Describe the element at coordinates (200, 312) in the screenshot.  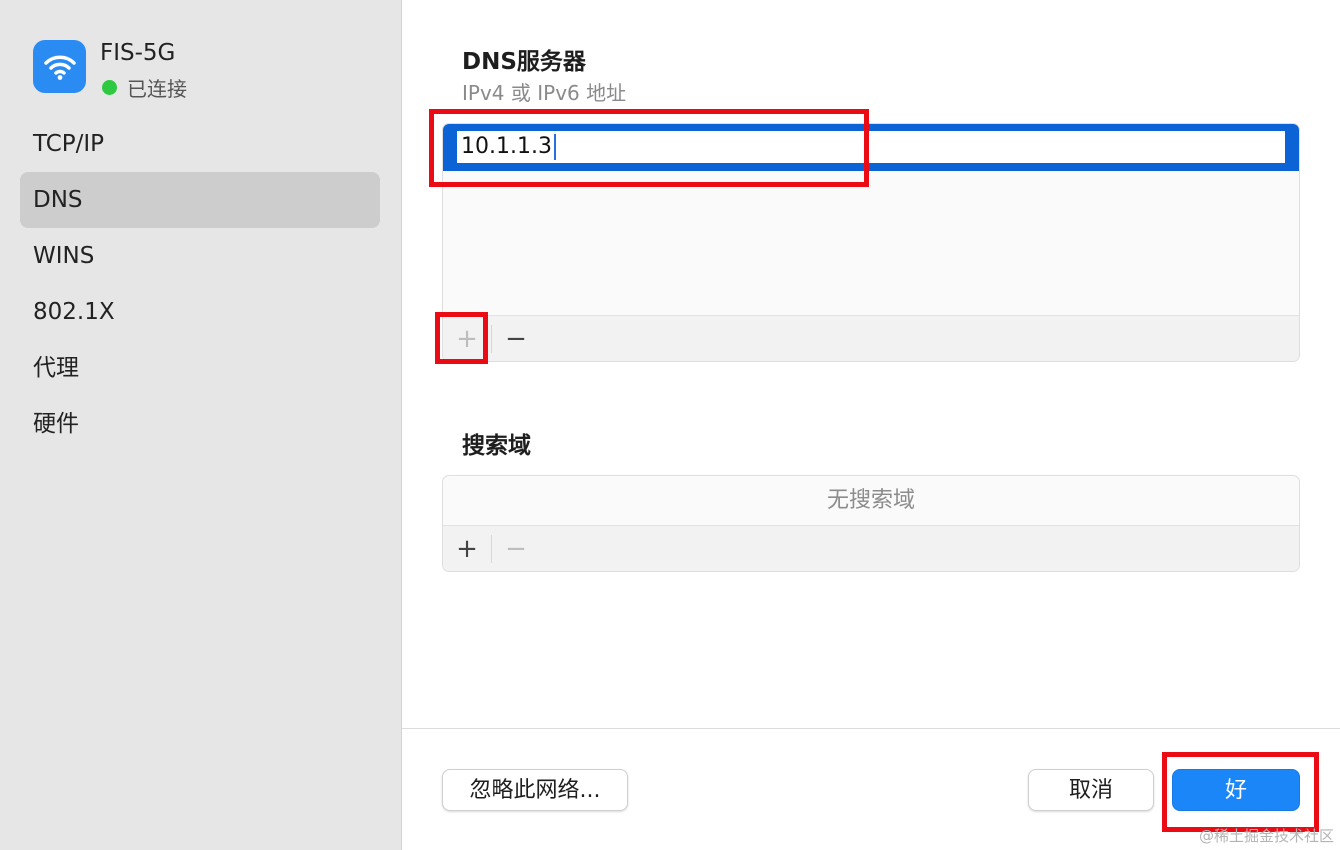
I see `sidebar-item-8021x: 802.1X` at that location.